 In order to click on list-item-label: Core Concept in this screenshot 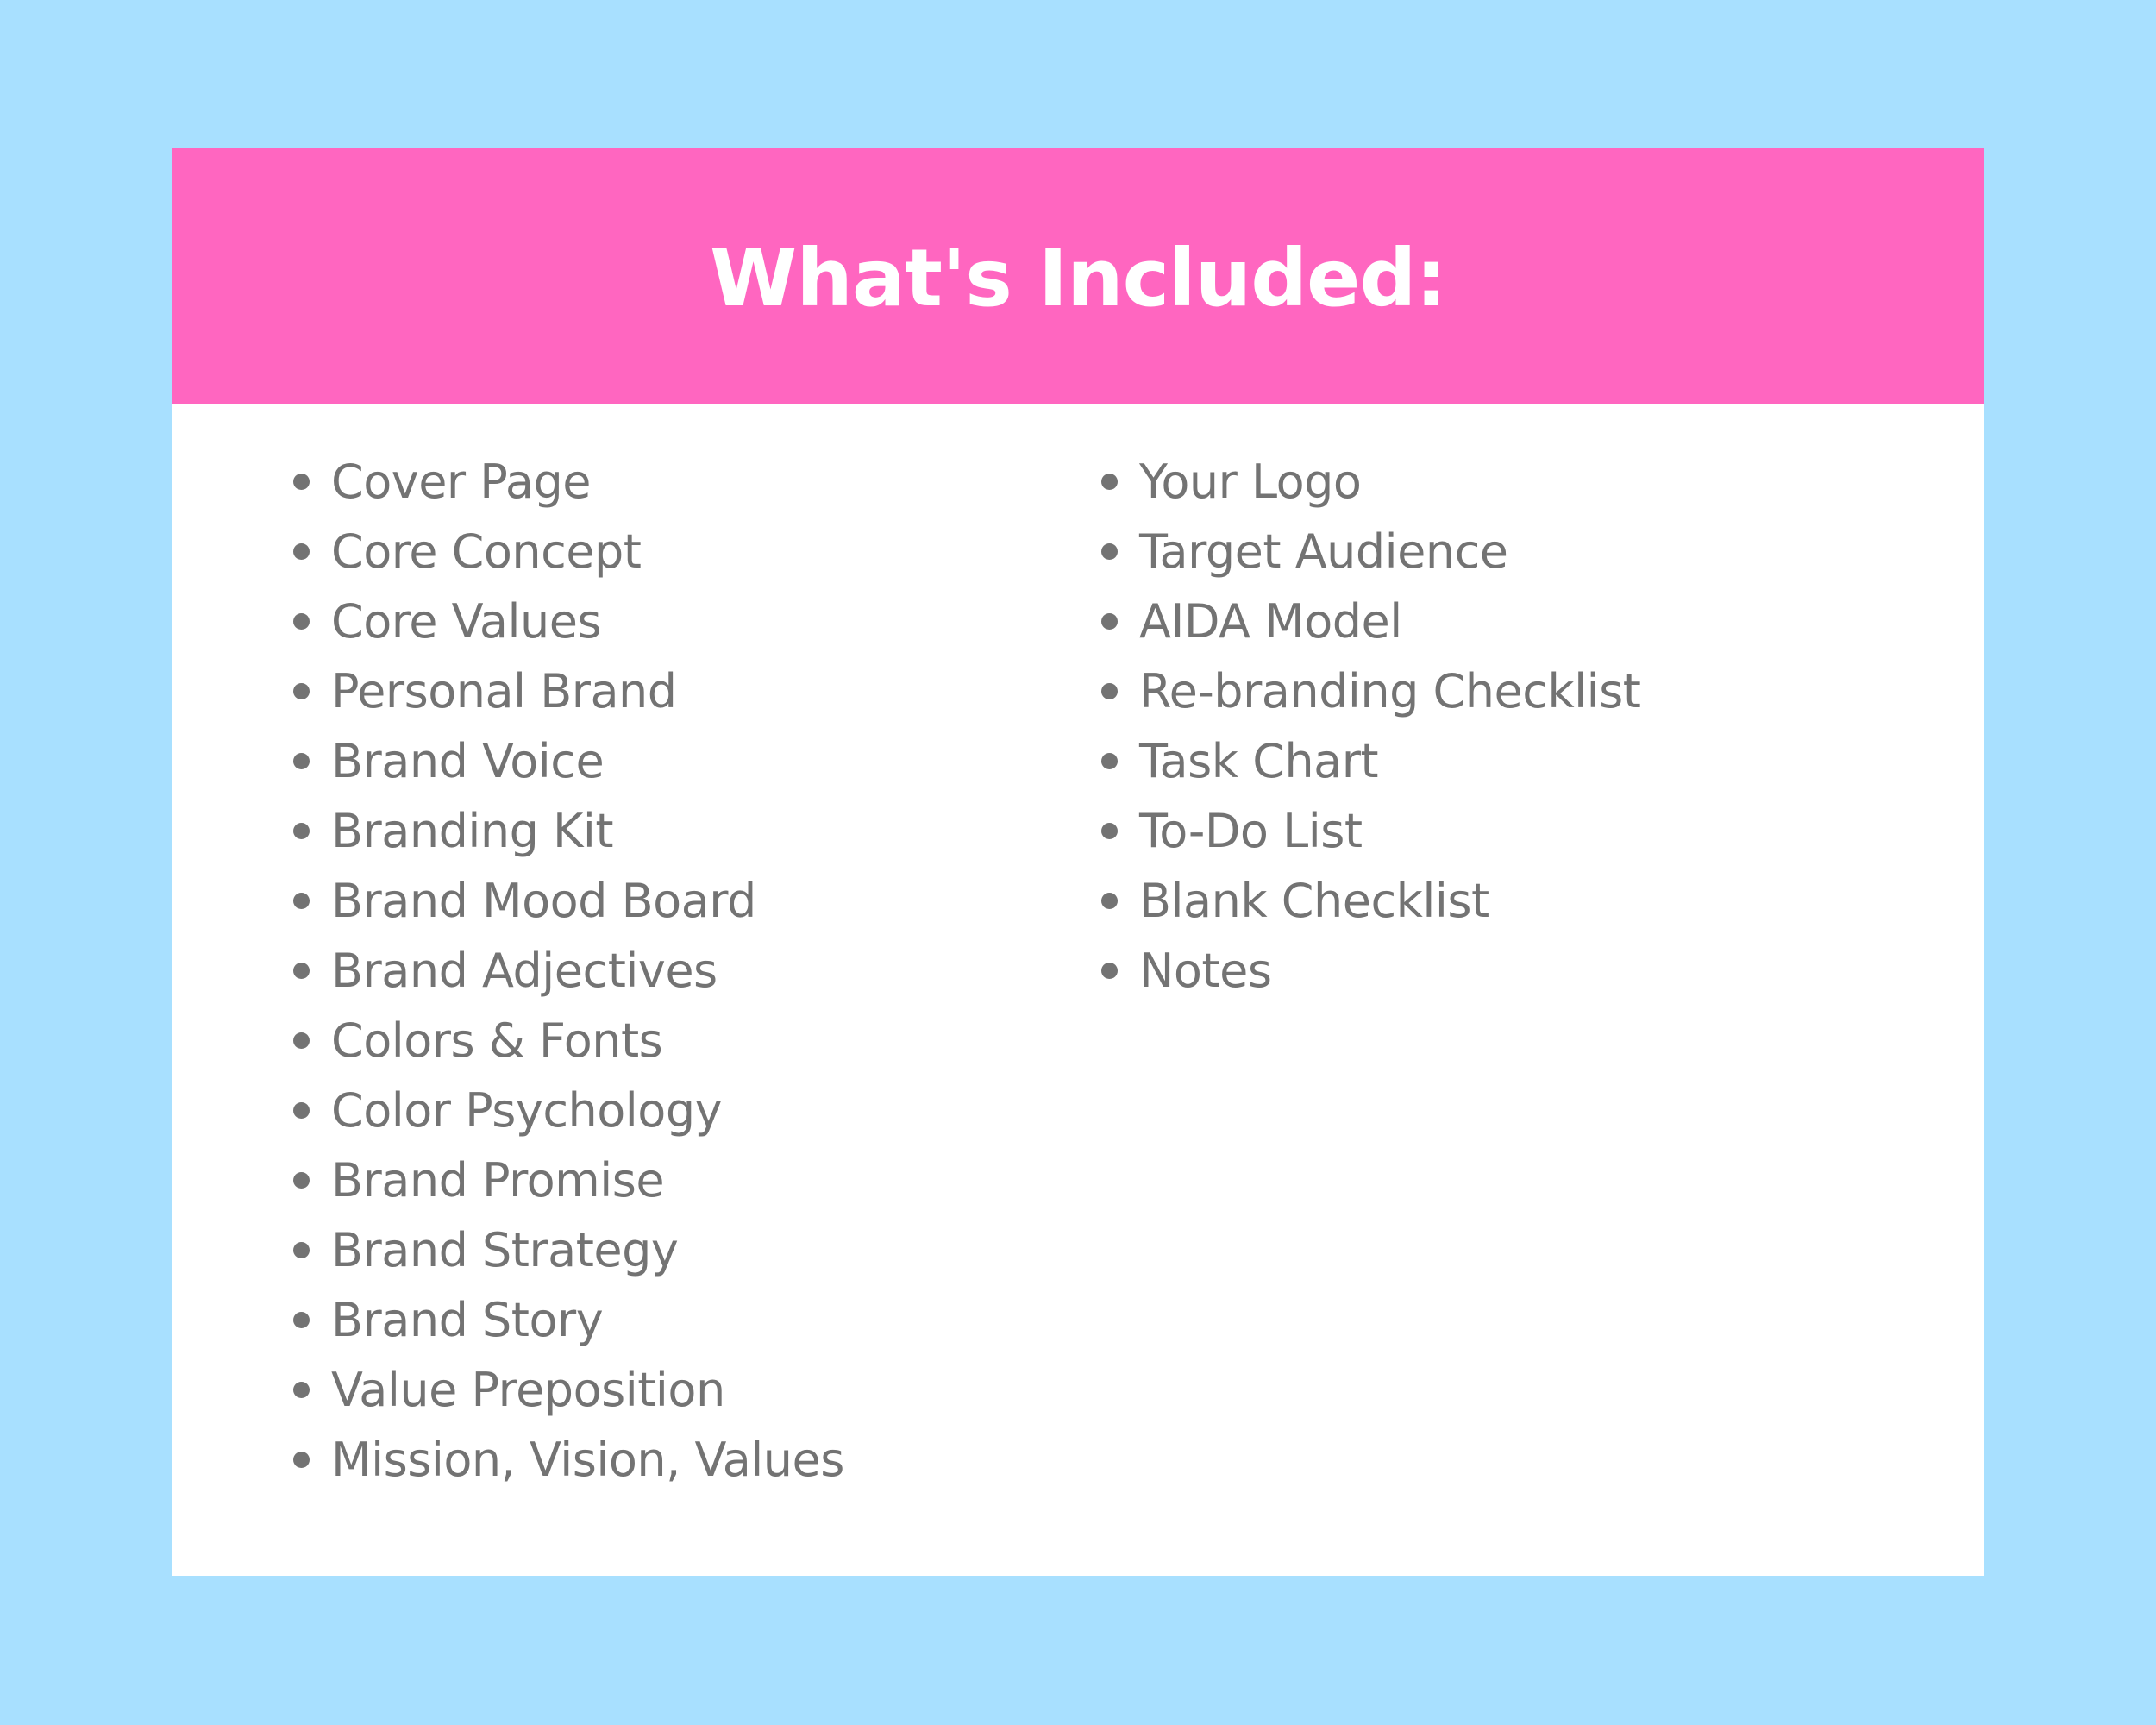, I will do `click(486, 551)`.